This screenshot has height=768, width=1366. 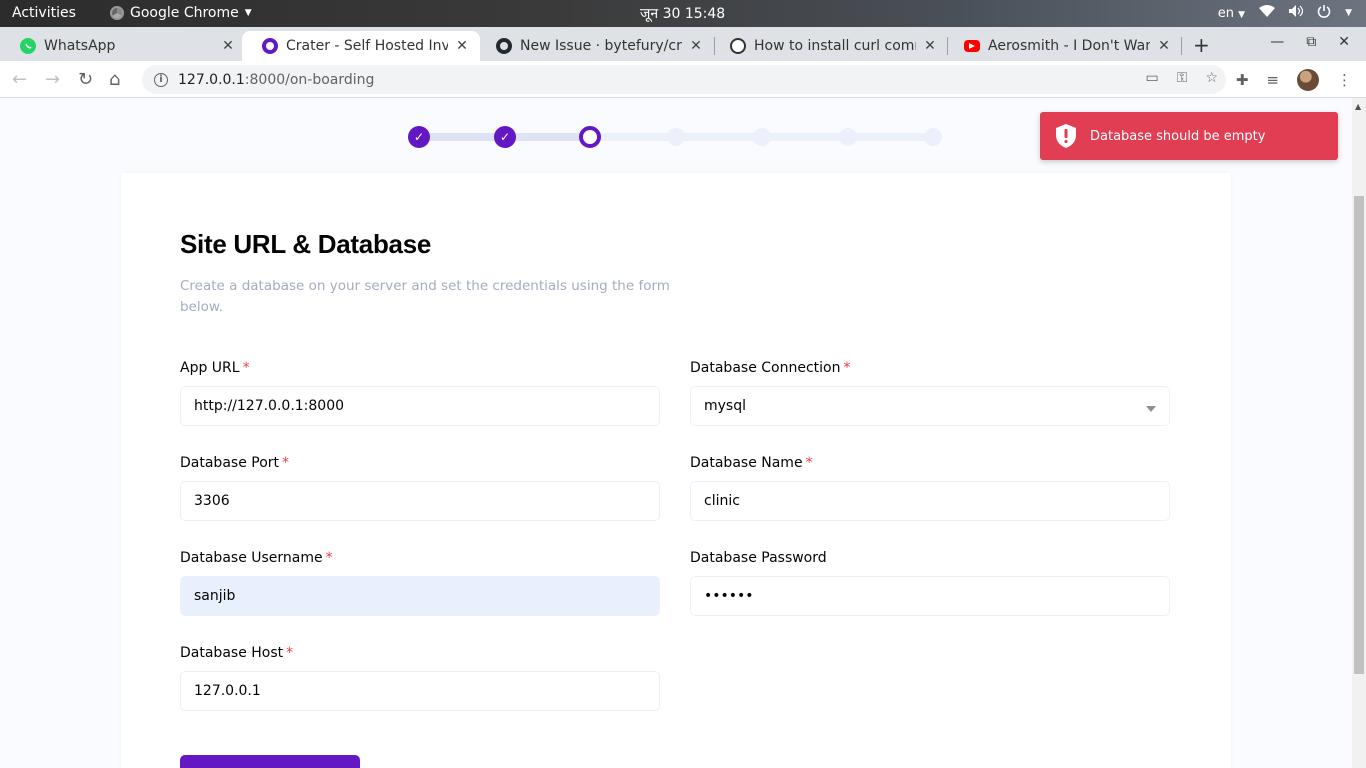 I want to click on step-2-complete: ✓, so click(x=505, y=137).